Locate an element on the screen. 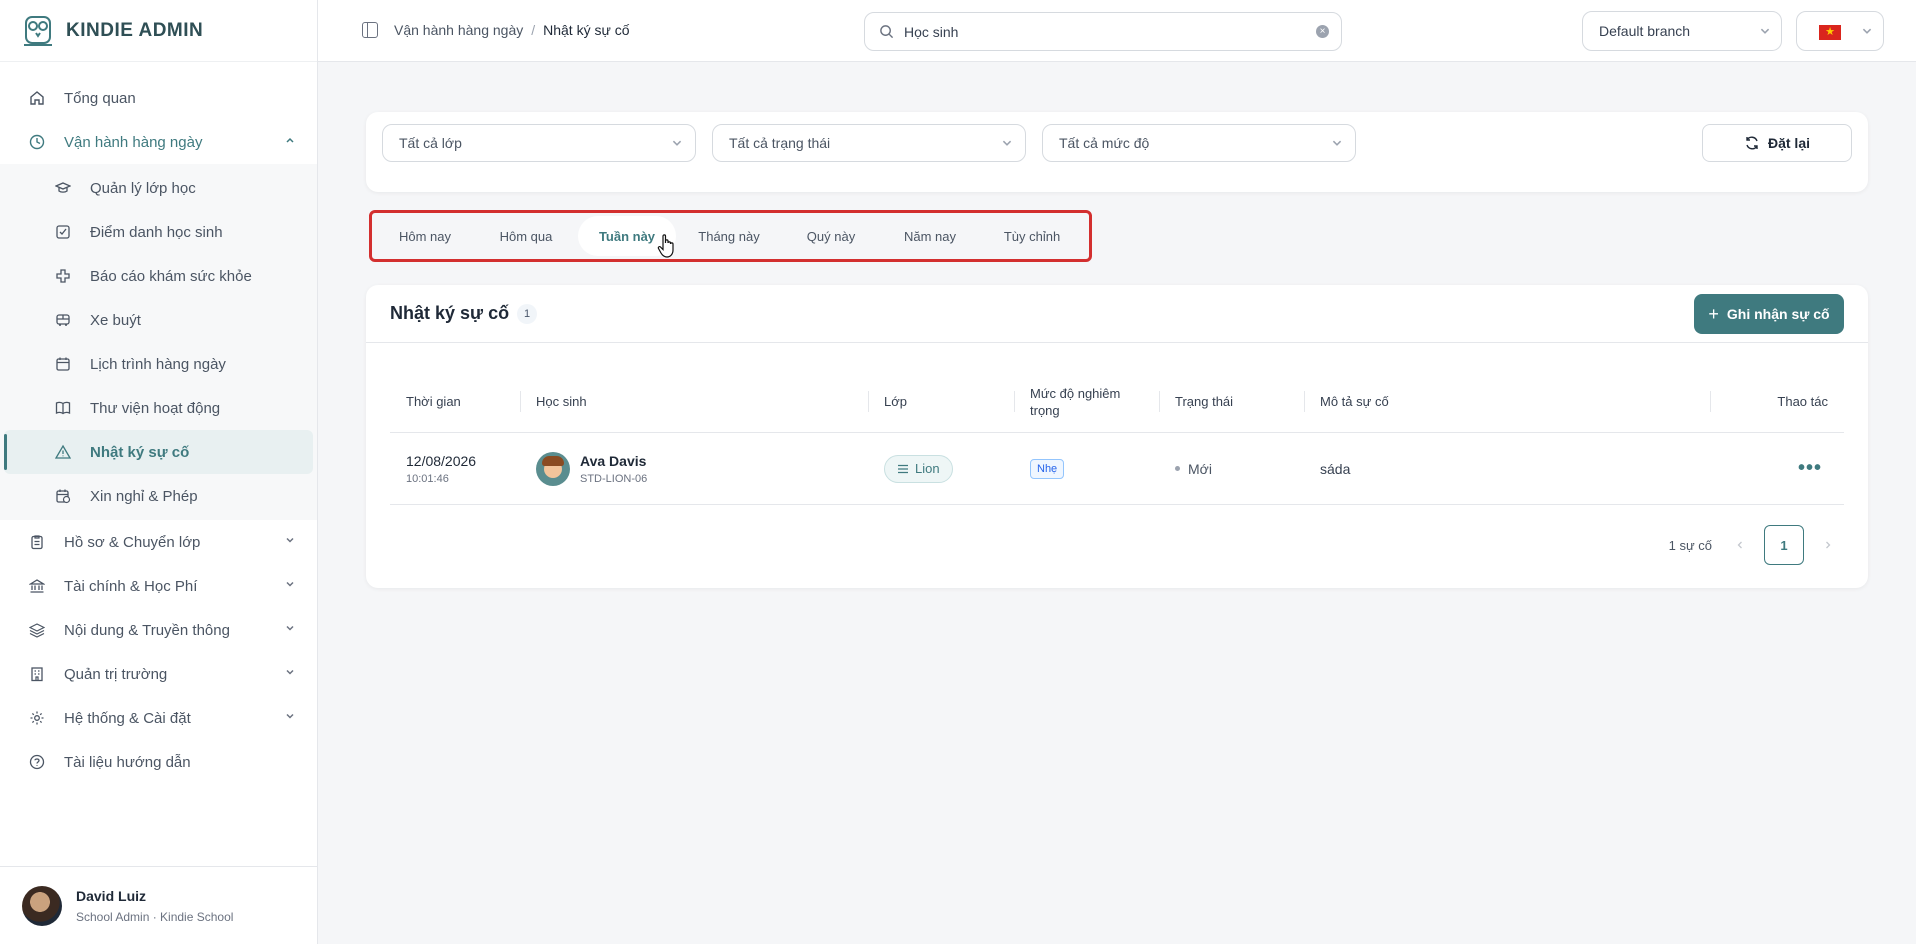 The image size is (1916, 944). vietnam-flag-icon: ★ is located at coordinates (1830, 32).